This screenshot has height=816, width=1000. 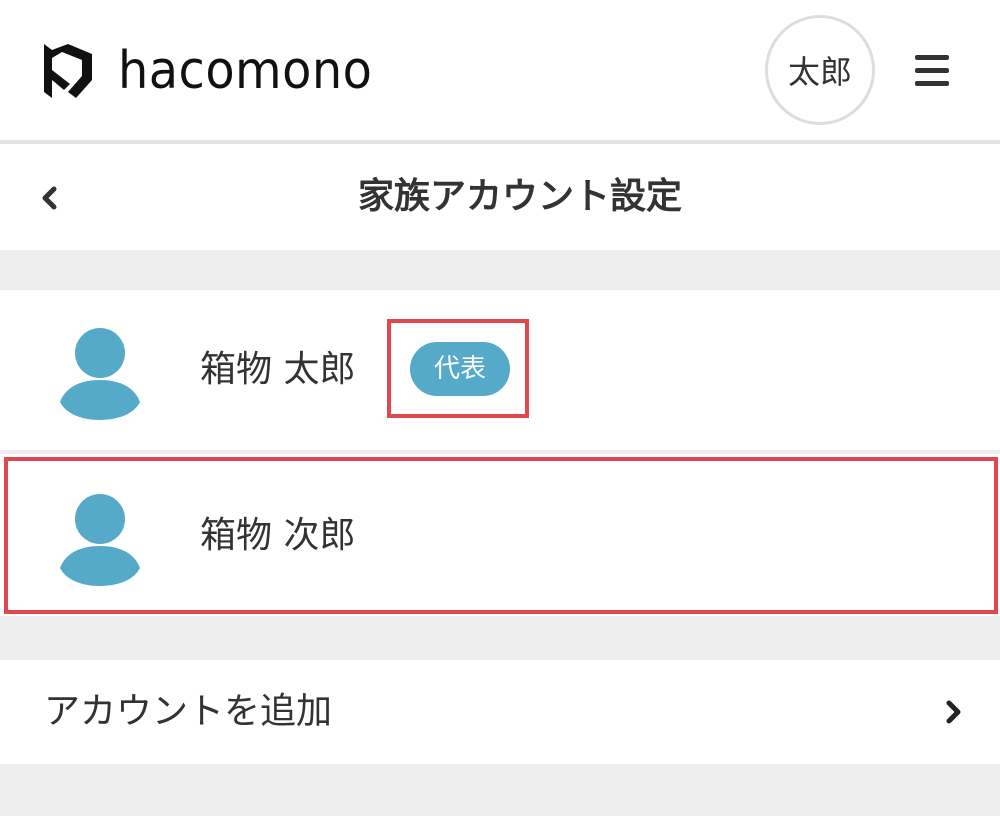 I want to click on user-avatar-button: 太郎, so click(x=820, y=70).